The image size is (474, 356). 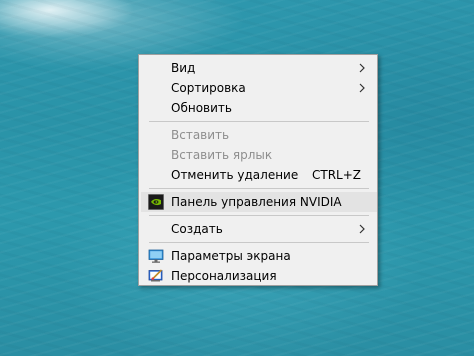 I want to click on menu-item-label: Персонализация, so click(x=224, y=276).